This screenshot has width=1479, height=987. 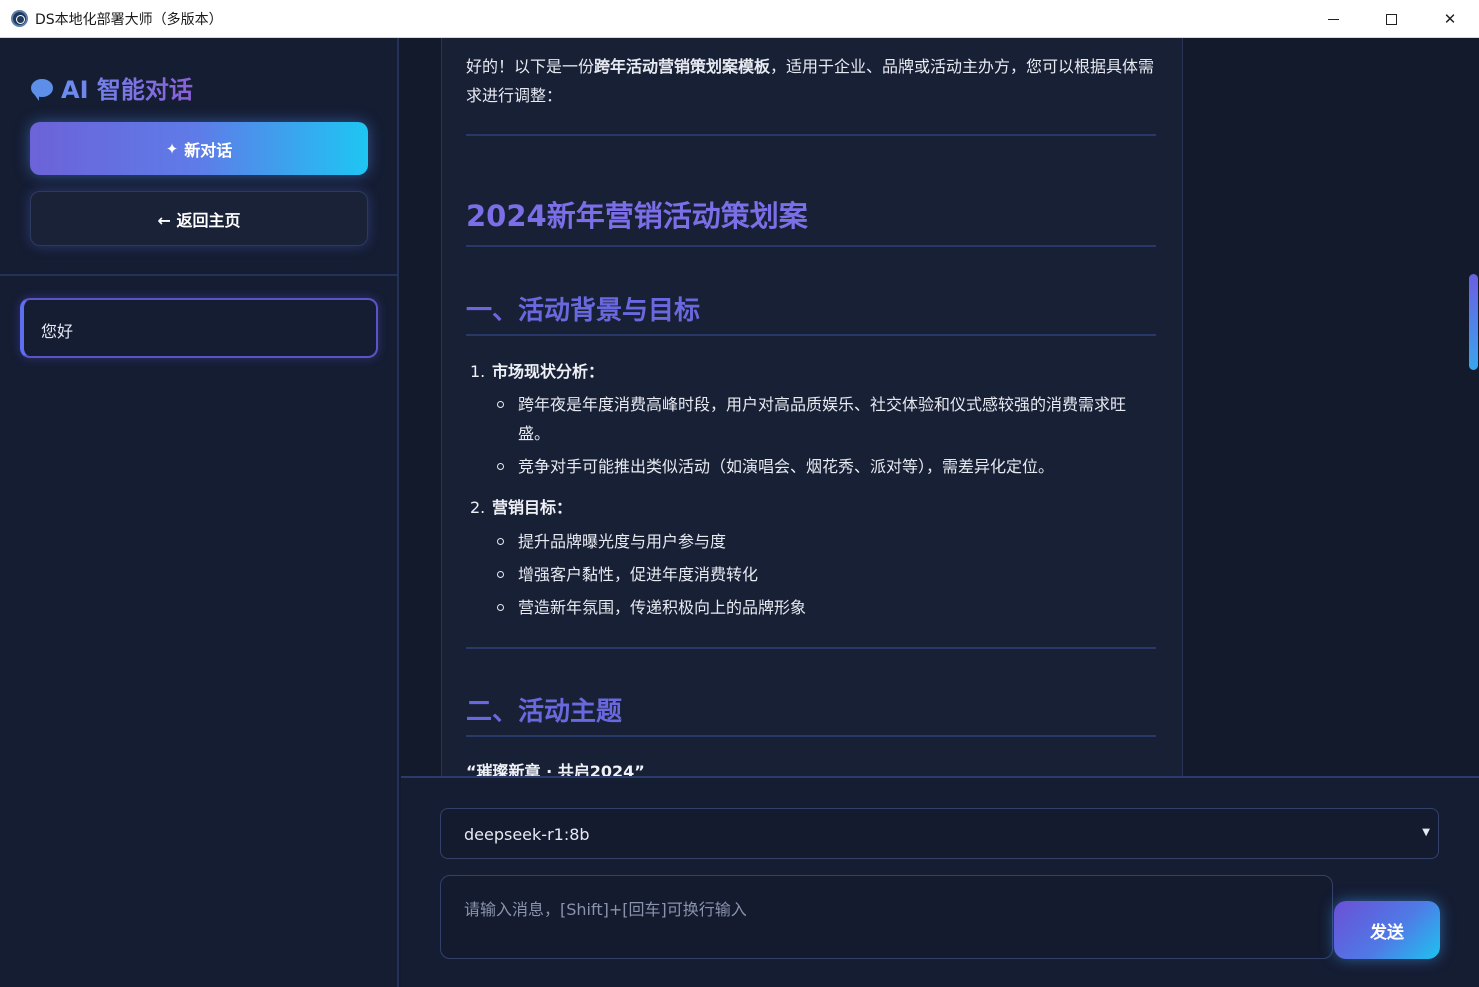 What do you see at coordinates (129, 20) in the screenshot?
I see `window-title: DS本地化部署大师（多版本）` at bounding box center [129, 20].